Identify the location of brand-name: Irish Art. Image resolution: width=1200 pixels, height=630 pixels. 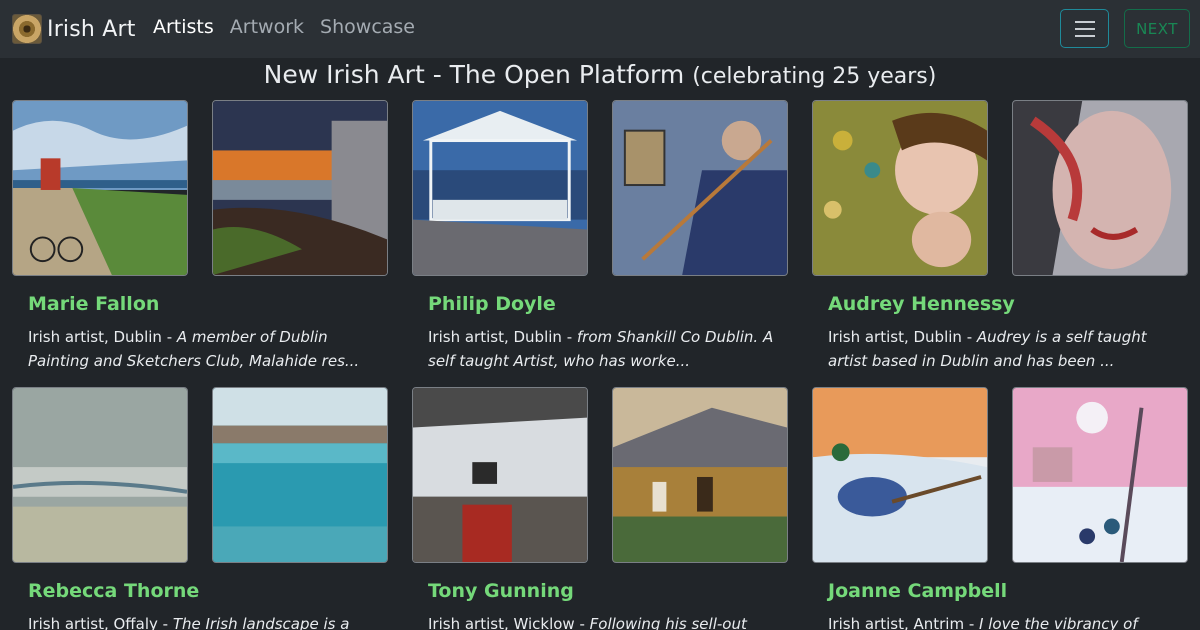
(91, 29).